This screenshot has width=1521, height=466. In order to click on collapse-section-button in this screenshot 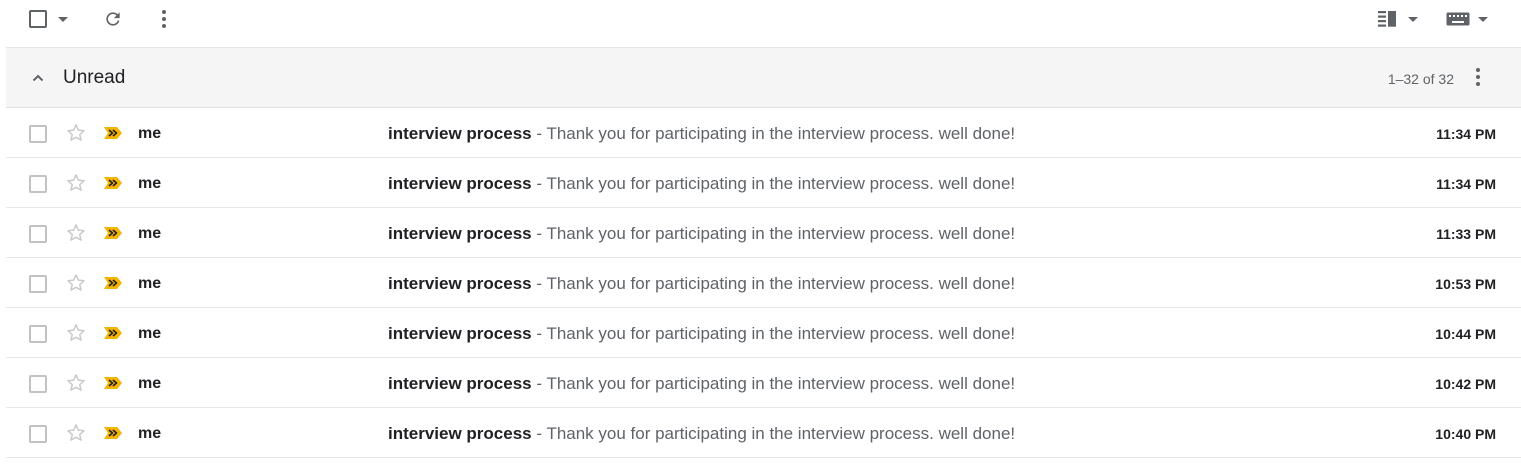, I will do `click(38, 78)`.